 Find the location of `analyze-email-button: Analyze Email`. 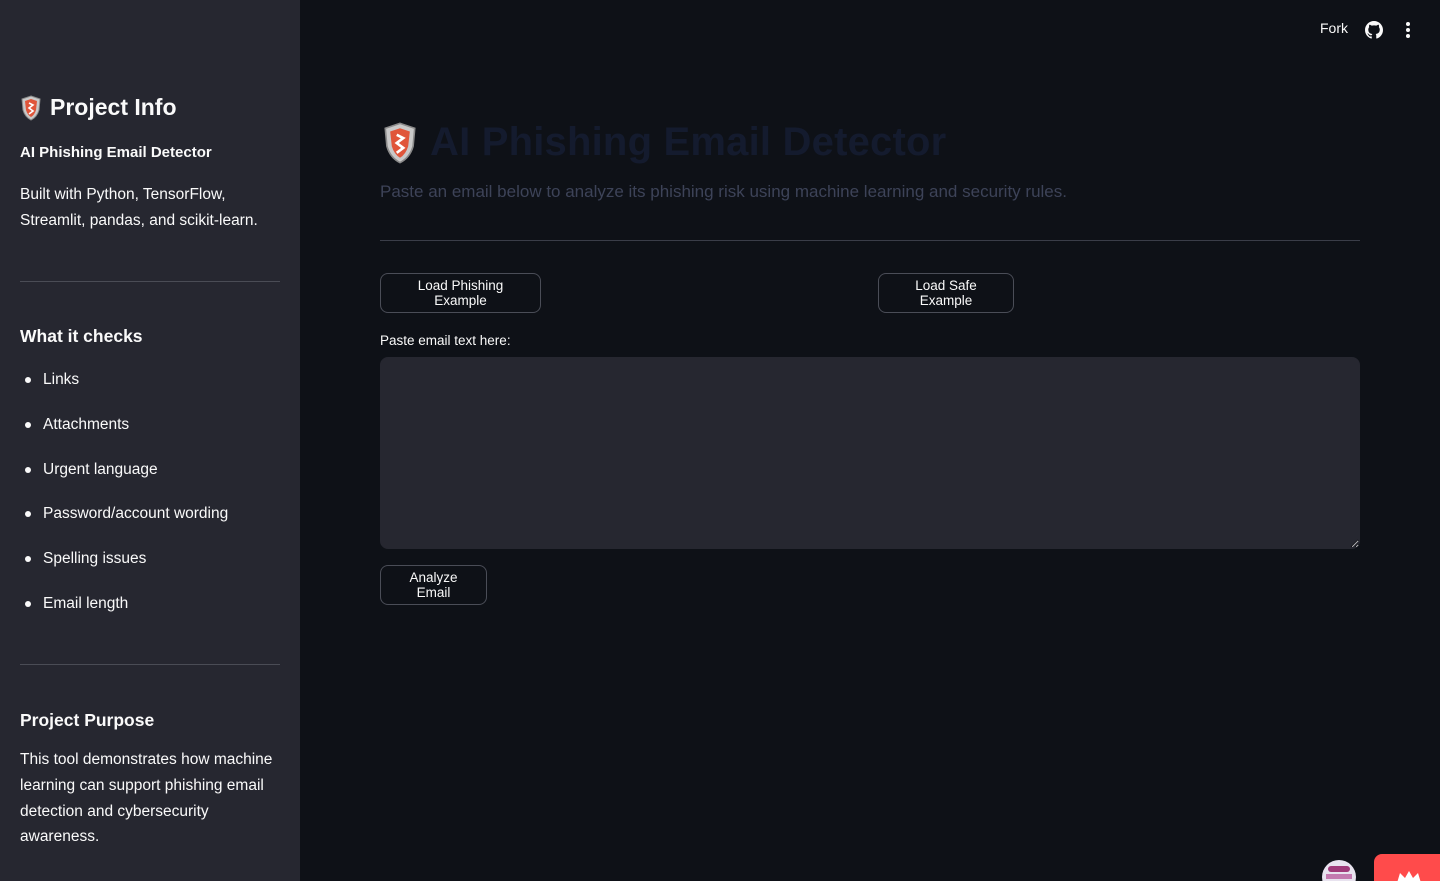

analyze-email-button: Analyze Email is located at coordinates (433, 585).